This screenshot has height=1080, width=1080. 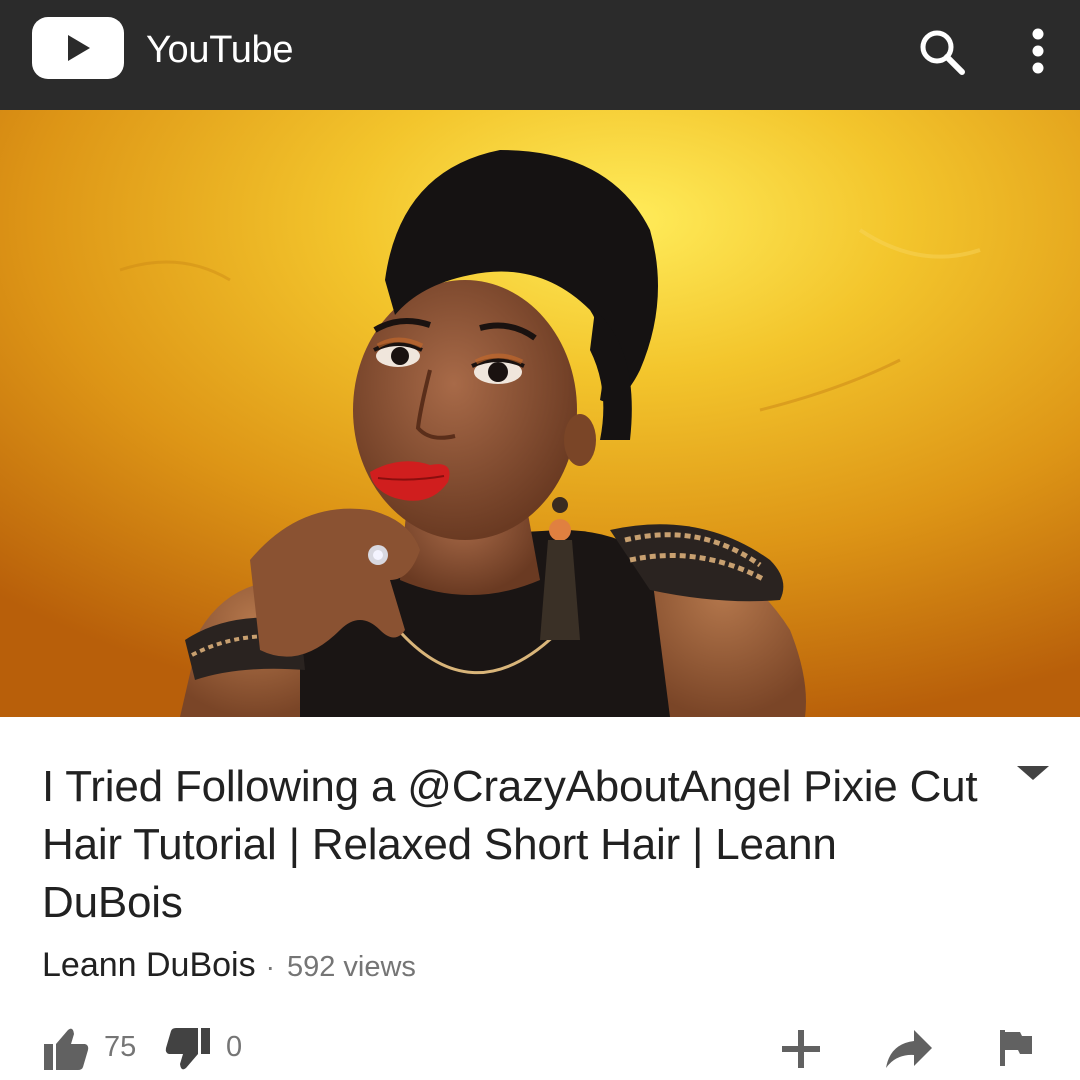 What do you see at coordinates (188, 1049) in the screenshot?
I see `thumb-down-icon` at bounding box center [188, 1049].